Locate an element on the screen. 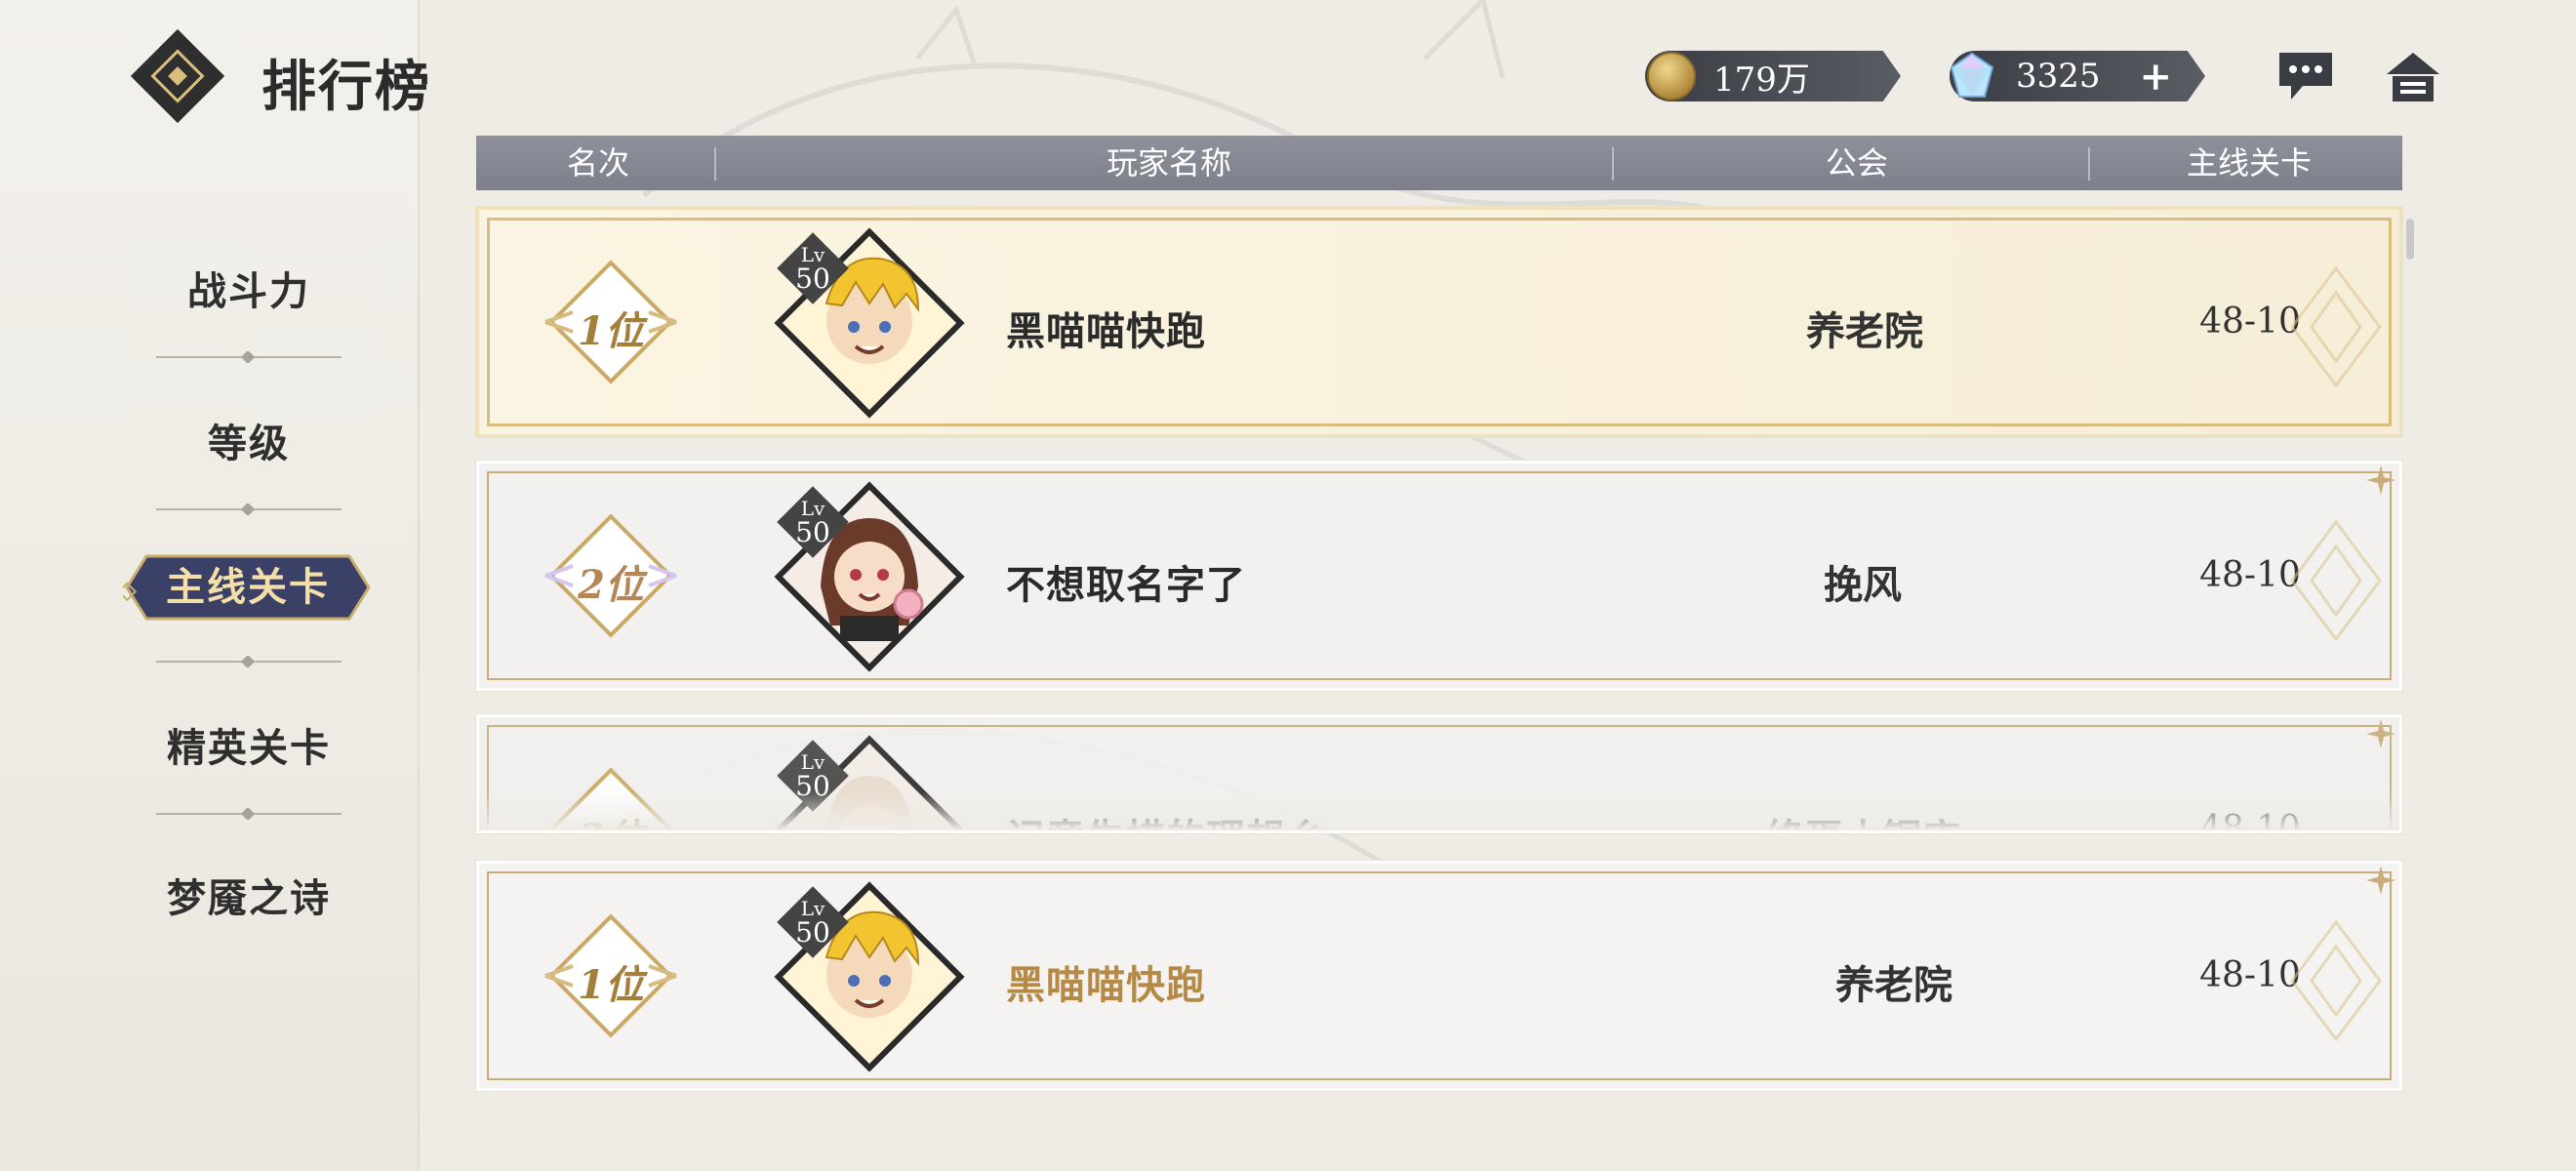  sidebar-item-nightmare-poem: 梦魇之诗 is located at coordinates (249, 895).